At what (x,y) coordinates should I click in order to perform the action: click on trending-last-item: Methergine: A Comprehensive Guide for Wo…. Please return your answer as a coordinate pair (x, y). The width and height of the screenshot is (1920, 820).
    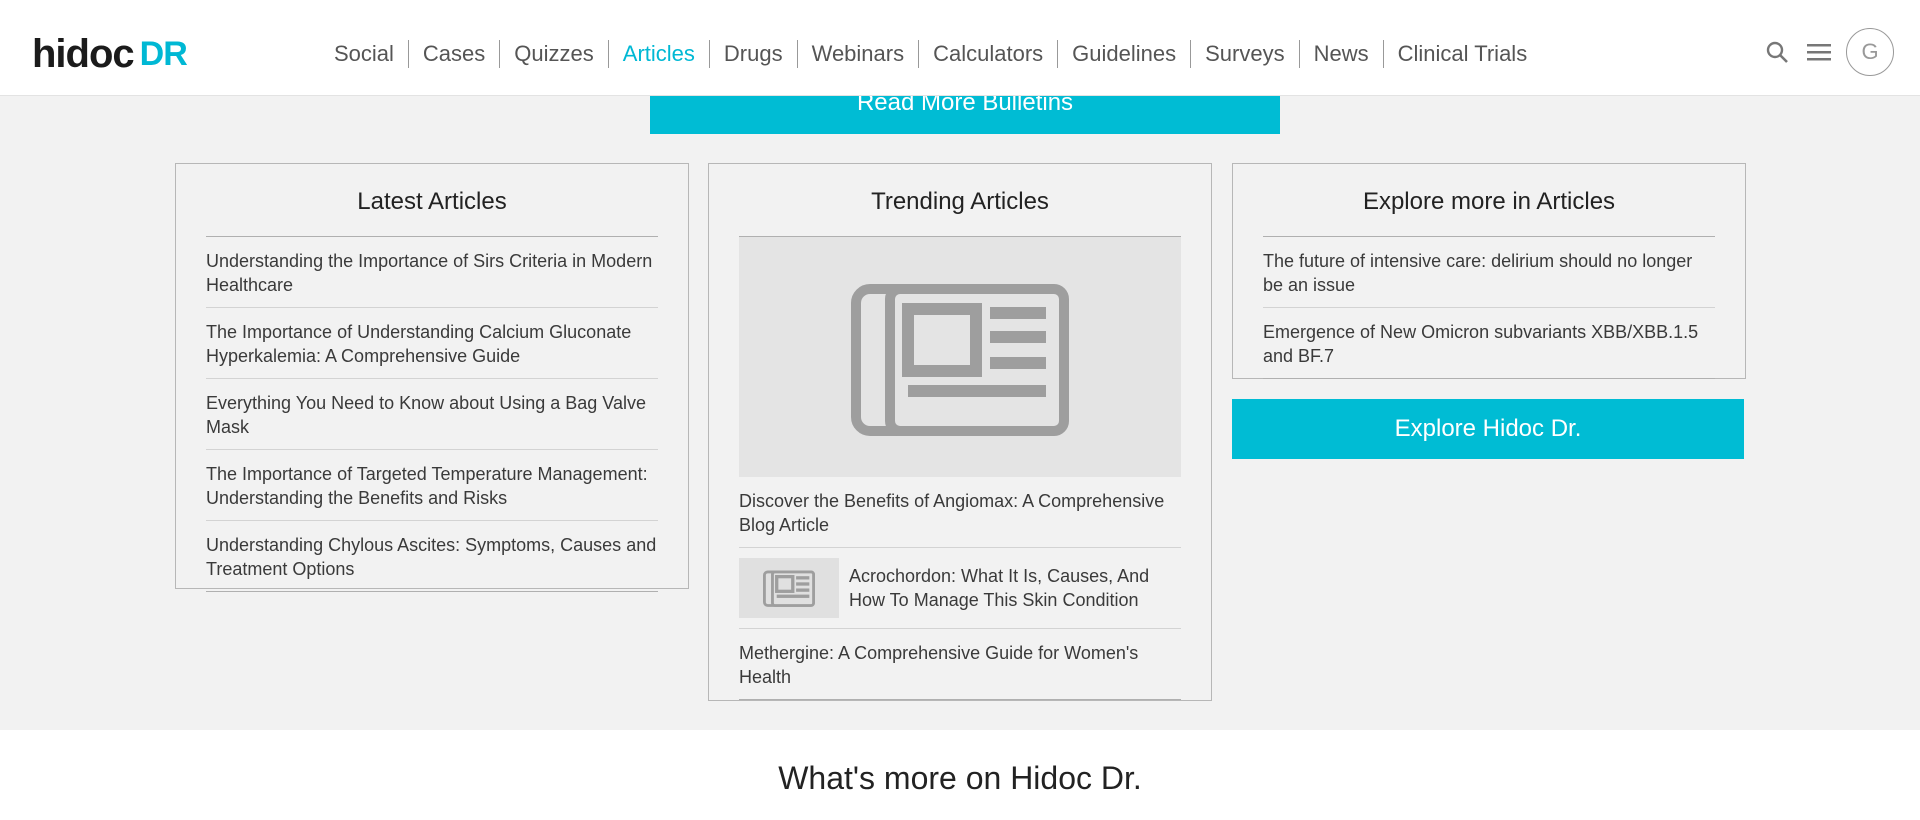
    Looking at the image, I should click on (960, 664).